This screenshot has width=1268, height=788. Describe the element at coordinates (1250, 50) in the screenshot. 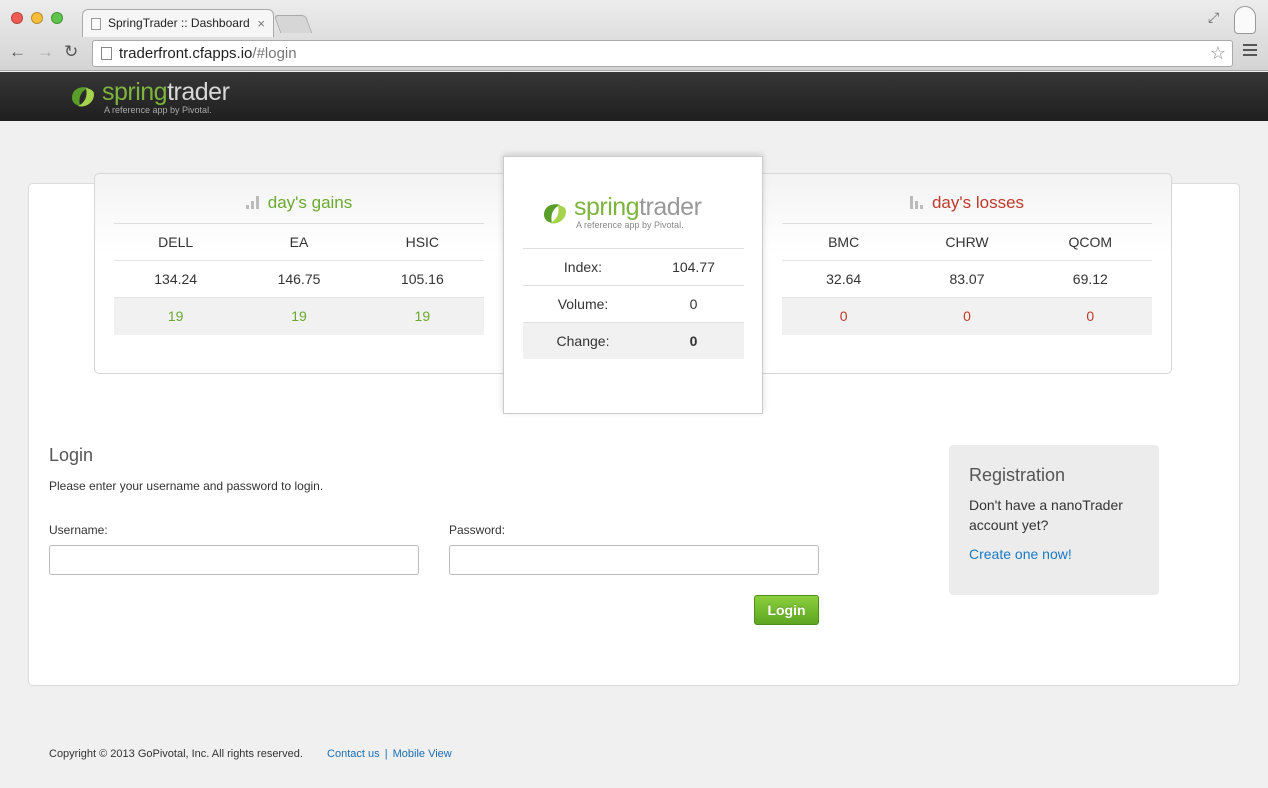

I see `menu-icon` at that location.